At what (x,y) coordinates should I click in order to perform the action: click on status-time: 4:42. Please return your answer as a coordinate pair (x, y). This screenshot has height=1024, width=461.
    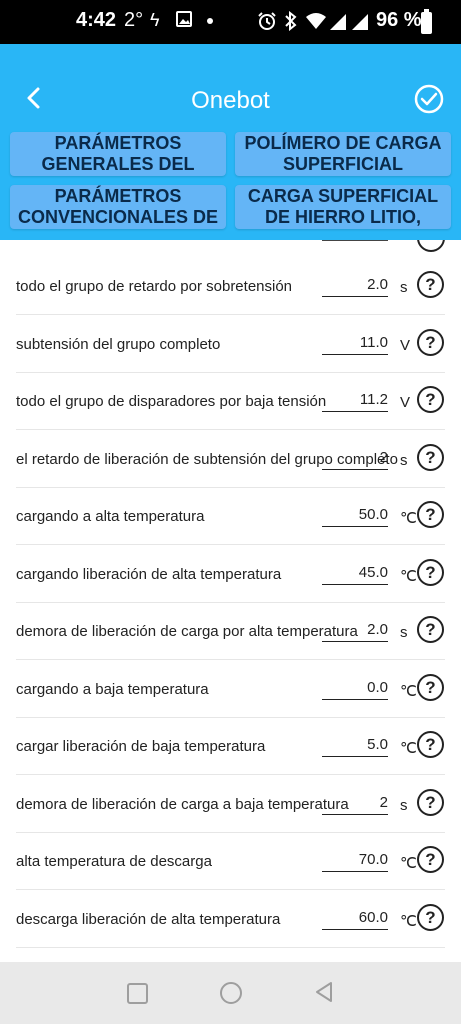
    Looking at the image, I should click on (96, 20).